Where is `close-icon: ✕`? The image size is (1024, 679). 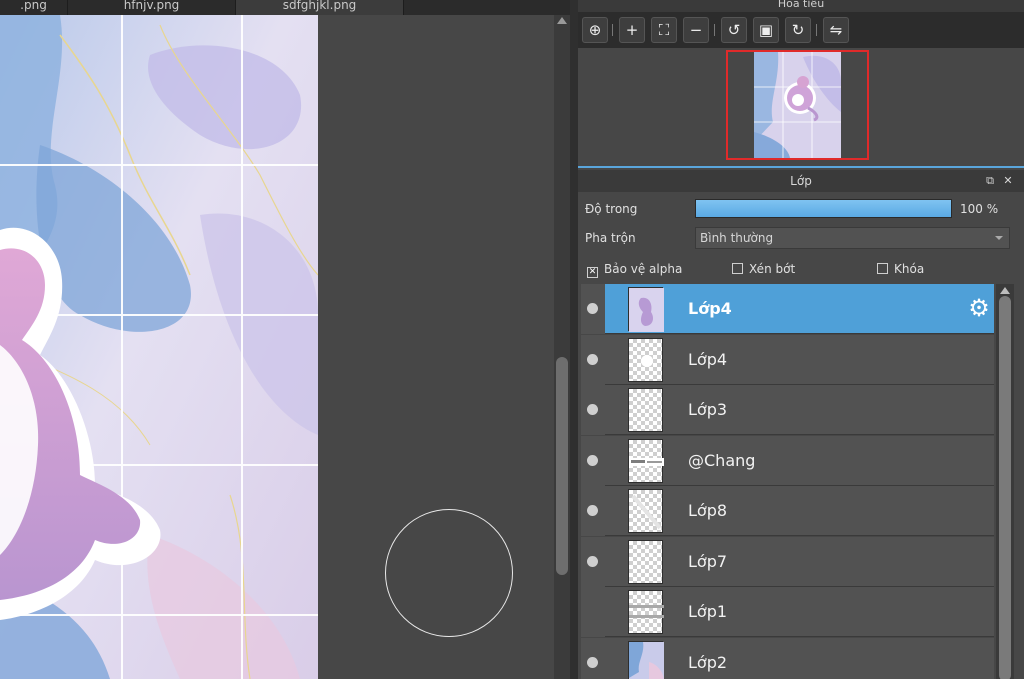
close-icon: ✕ is located at coordinates (1008, 181).